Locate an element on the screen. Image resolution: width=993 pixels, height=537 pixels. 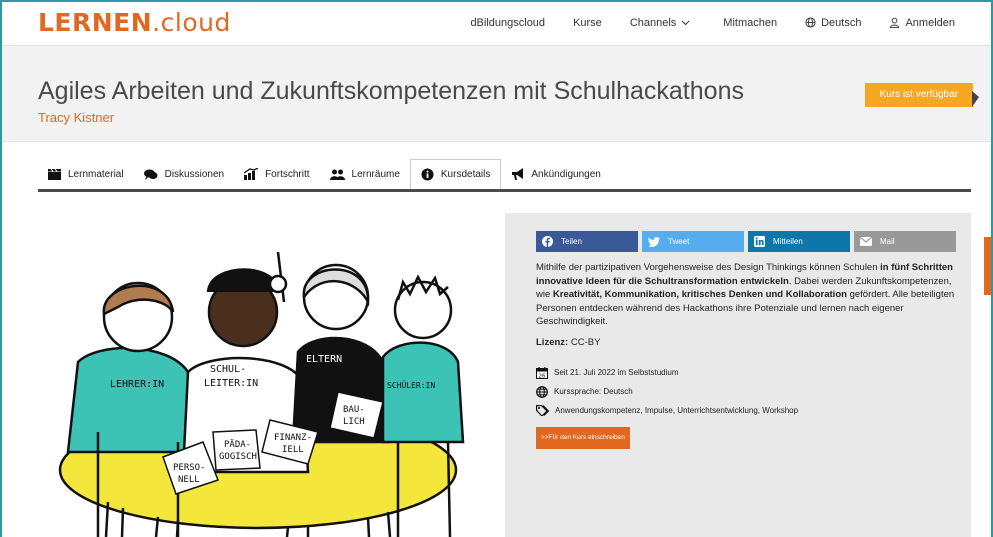
user-icon is located at coordinates (895, 22).